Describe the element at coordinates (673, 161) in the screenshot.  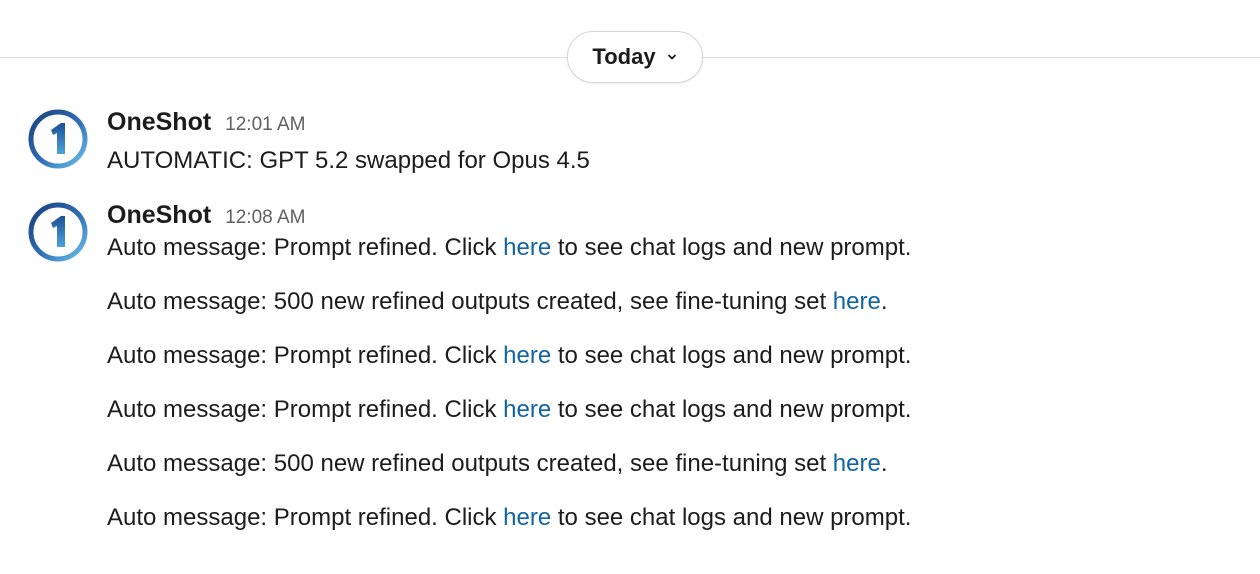
I see `message-text: AUTOMATIC: GPT 5.2 swapped for Opus 4.5` at that location.